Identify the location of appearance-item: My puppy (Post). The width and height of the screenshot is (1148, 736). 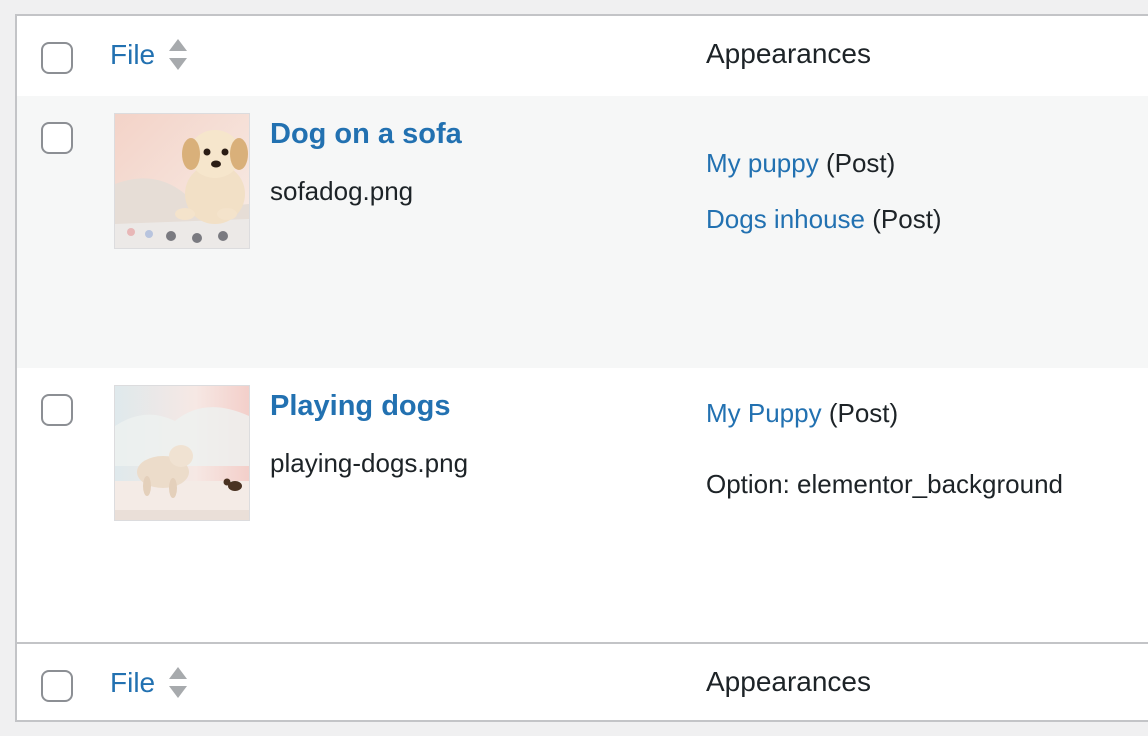
(800, 163).